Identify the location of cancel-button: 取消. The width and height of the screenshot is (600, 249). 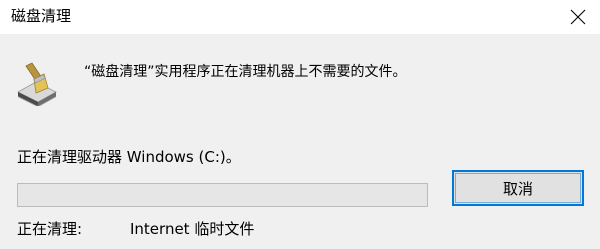
(518, 188).